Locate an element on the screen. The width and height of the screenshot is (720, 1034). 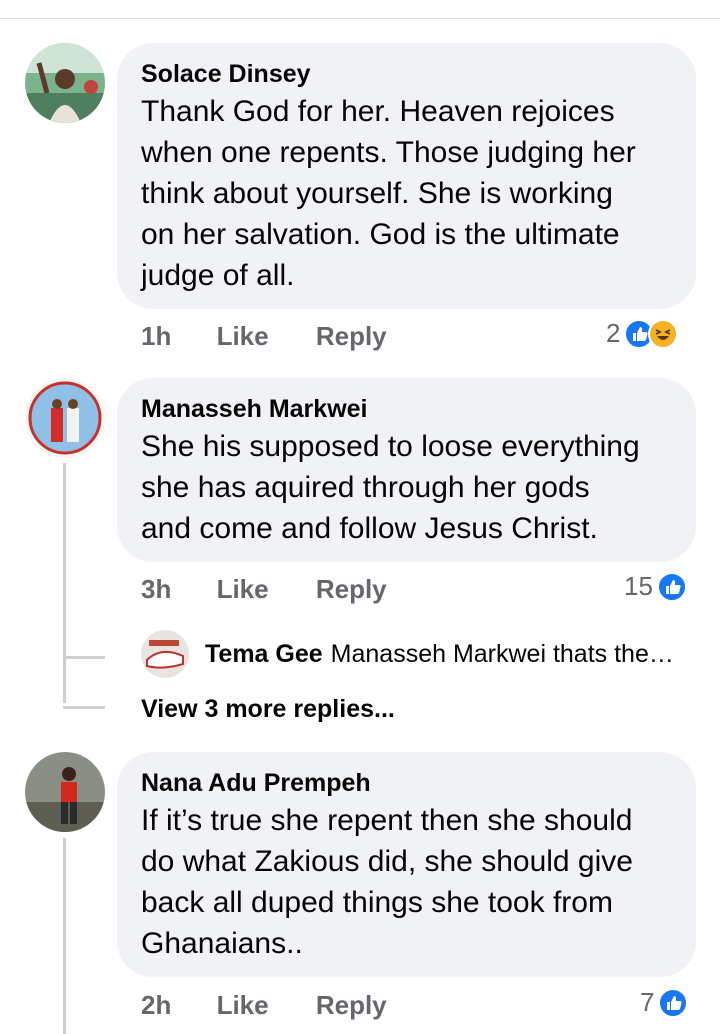
comment-line: back all duped things she took from is located at coordinates (377, 902).